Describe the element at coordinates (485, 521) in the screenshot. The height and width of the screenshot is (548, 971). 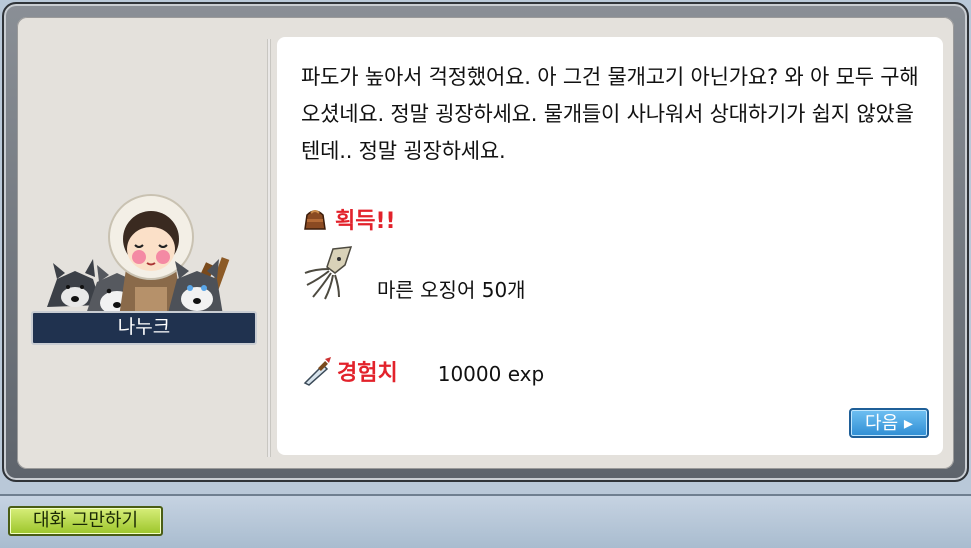
I see `bottom-bar: 대화 그만하기` at that location.